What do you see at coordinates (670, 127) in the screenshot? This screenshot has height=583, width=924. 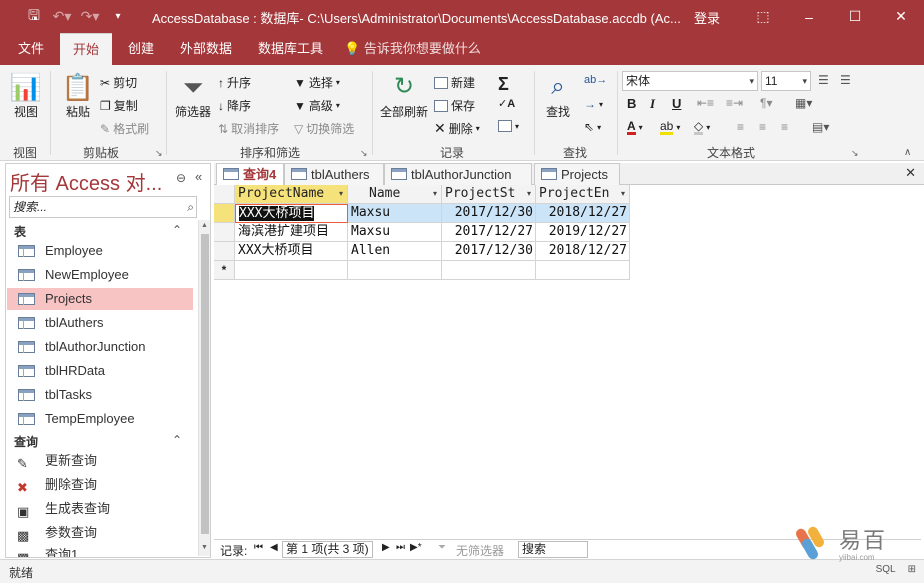 I see `highlight-button: ab ▾` at bounding box center [670, 127].